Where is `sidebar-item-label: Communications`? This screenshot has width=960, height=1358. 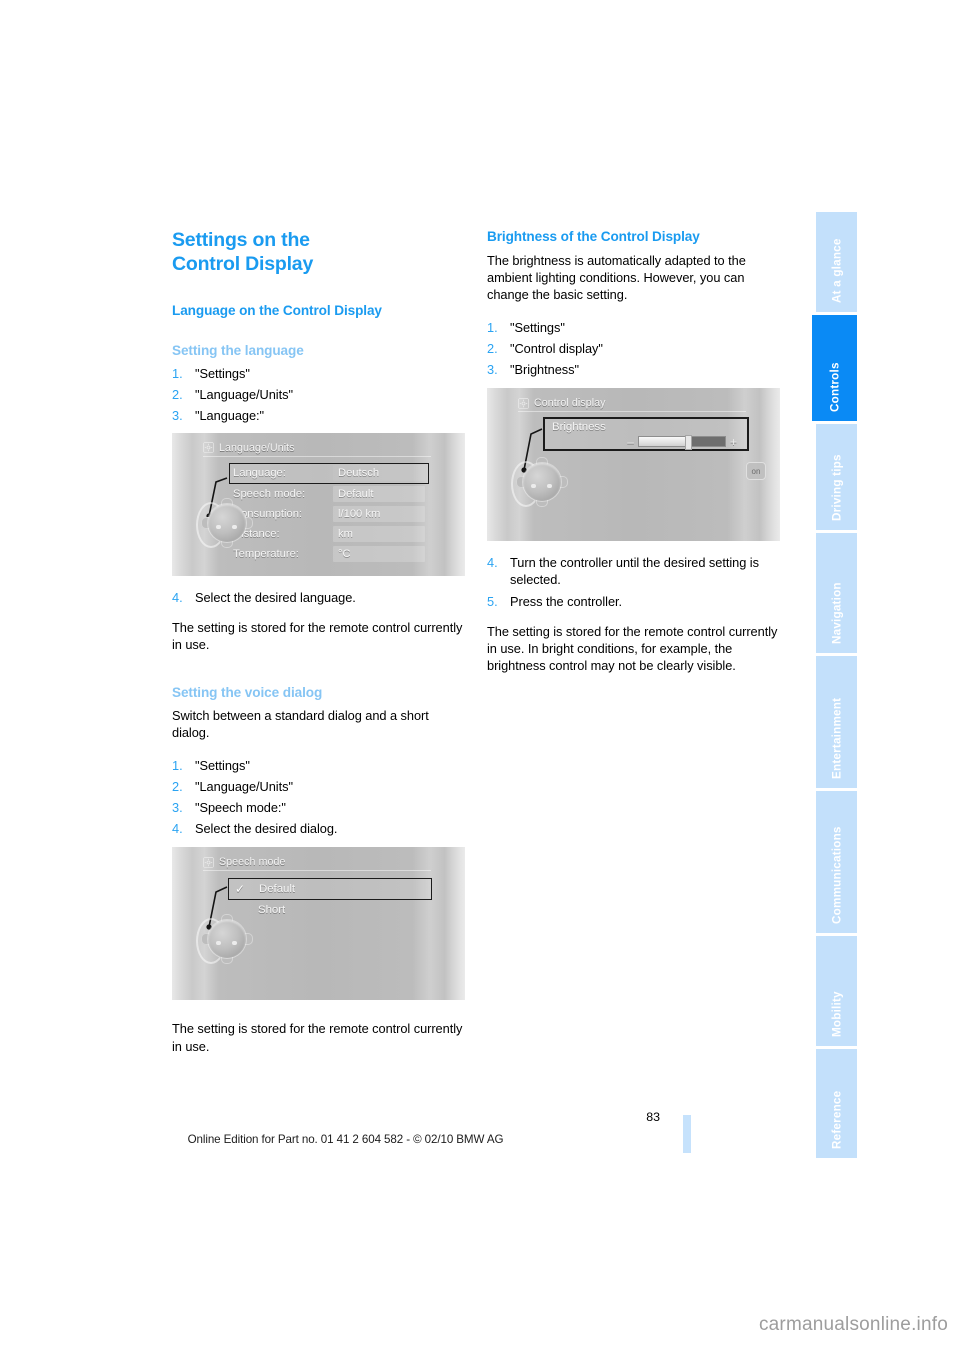
sidebar-item-label: Communications is located at coordinates (836, 875).